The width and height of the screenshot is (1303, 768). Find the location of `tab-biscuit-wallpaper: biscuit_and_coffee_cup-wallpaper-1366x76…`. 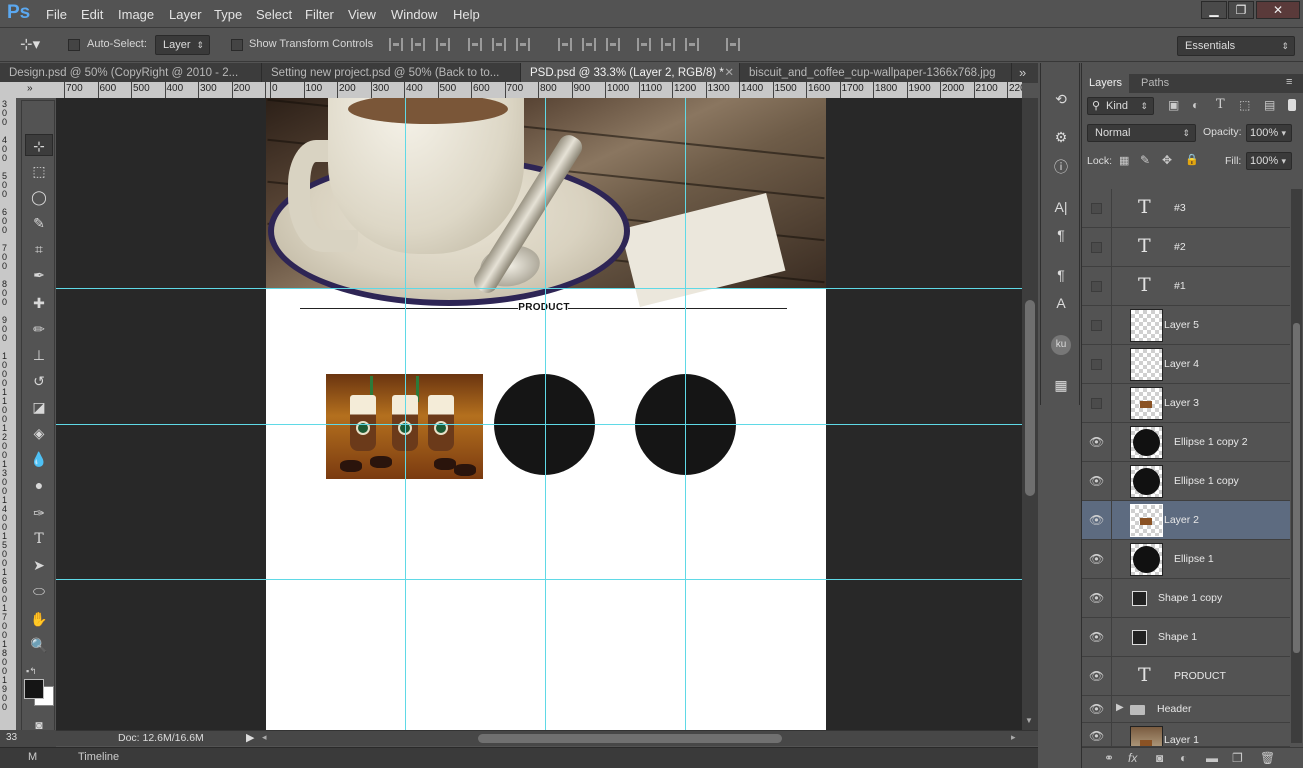

tab-biscuit-wallpaper: biscuit_and_coffee_cup-wallpaper-1366x76… is located at coordinates (876, 73).